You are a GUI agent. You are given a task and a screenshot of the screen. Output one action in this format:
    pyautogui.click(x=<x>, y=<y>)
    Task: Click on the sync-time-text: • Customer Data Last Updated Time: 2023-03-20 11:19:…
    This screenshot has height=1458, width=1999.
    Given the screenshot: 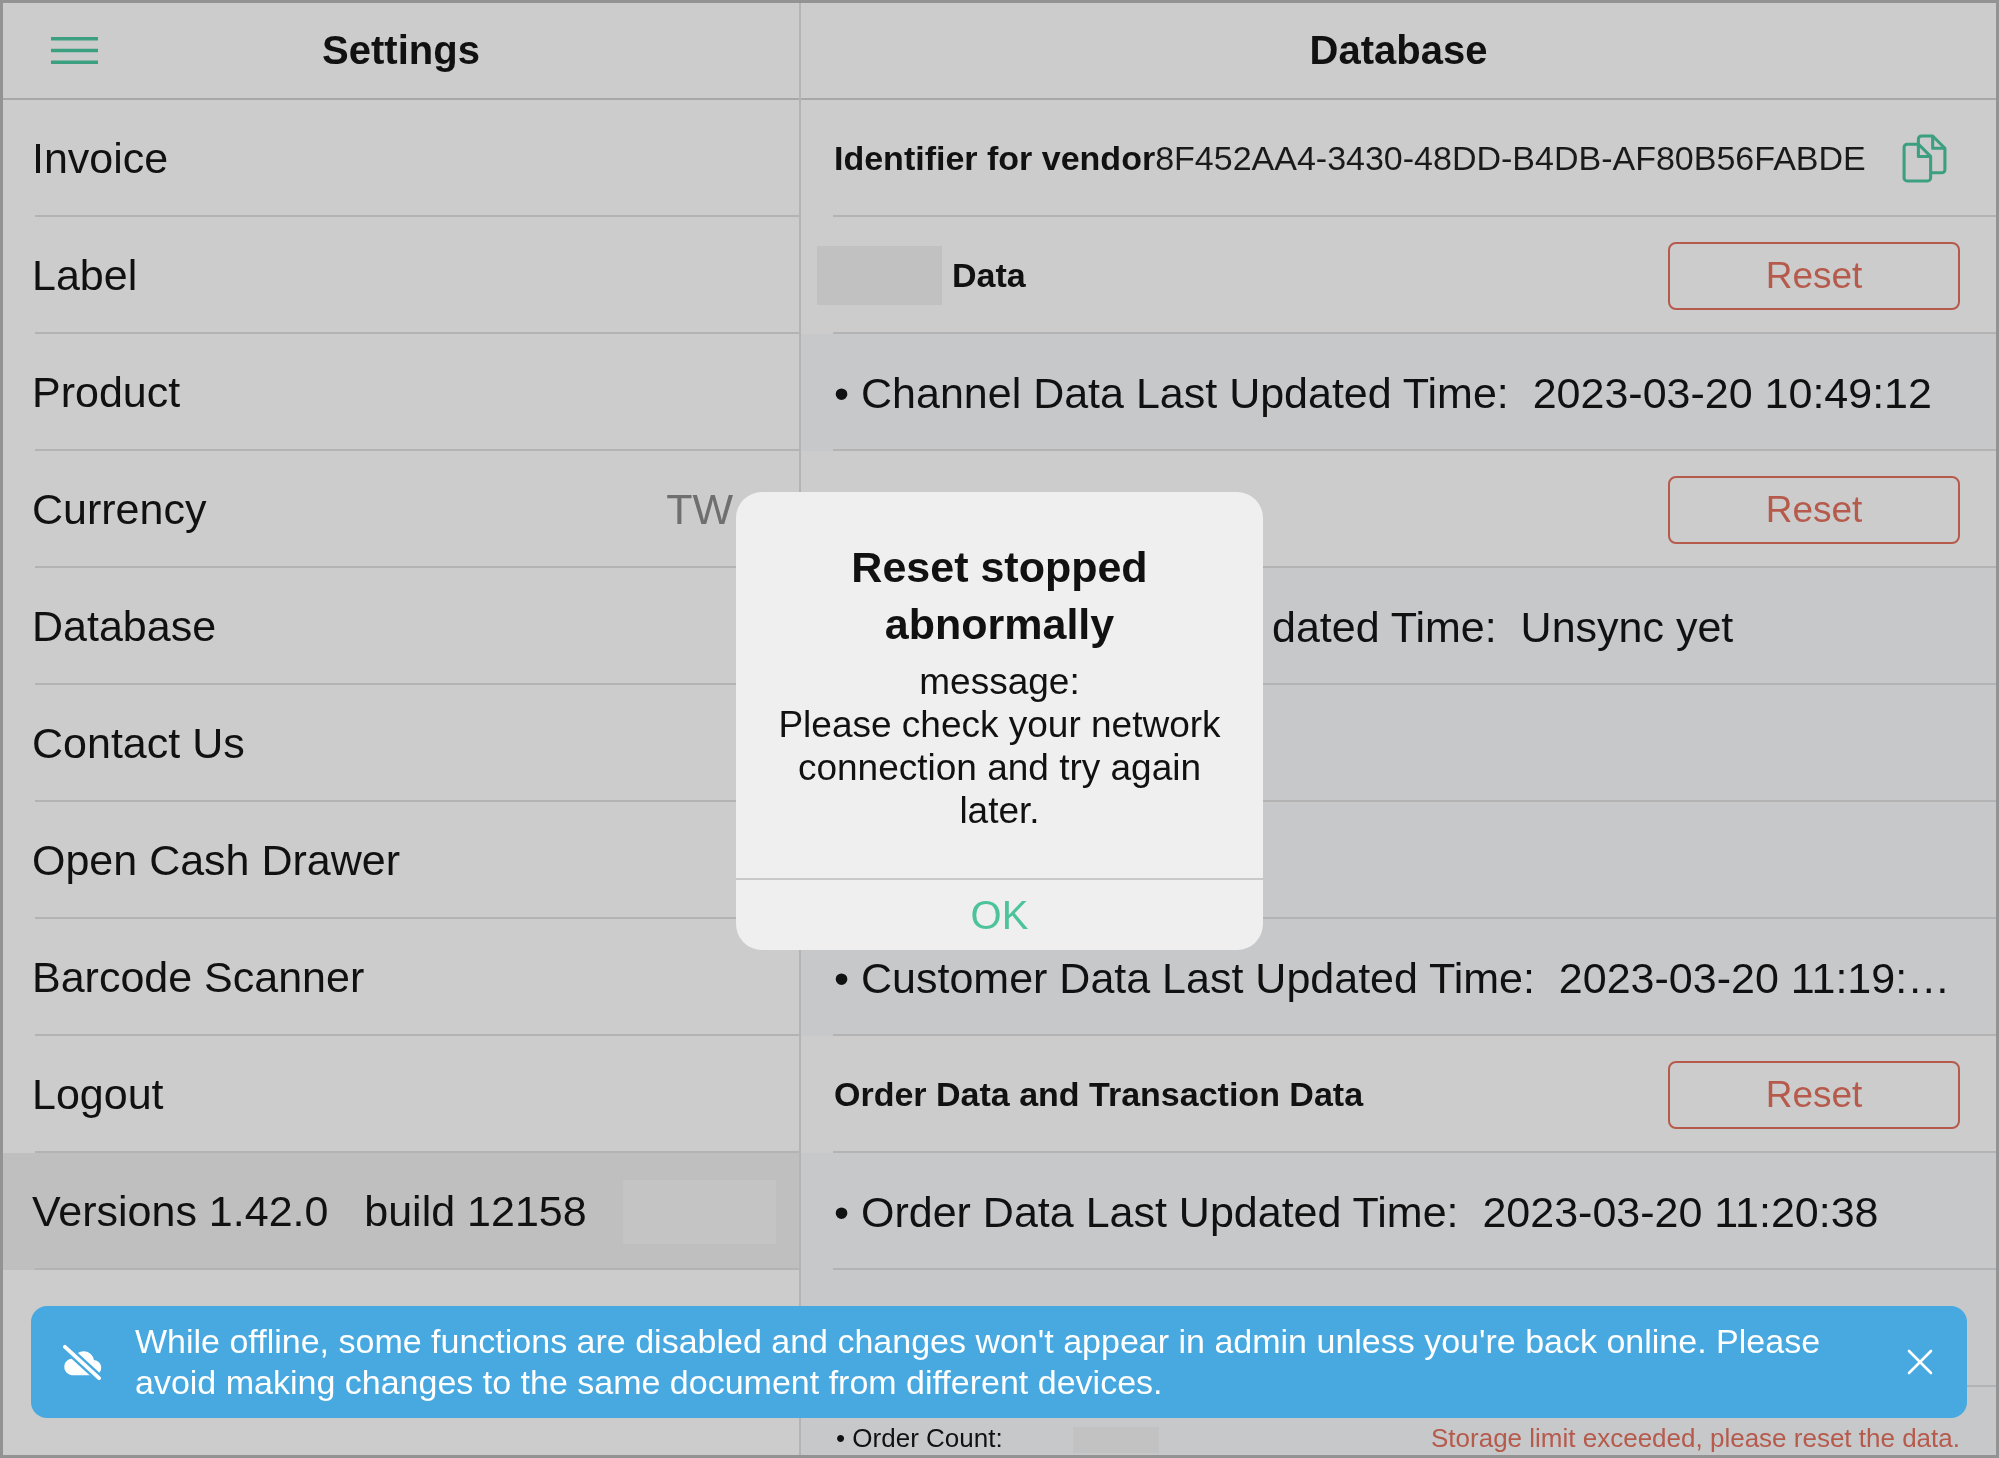 What is the action you would take?
    pyautogui.click(x=1392, y=977)
    